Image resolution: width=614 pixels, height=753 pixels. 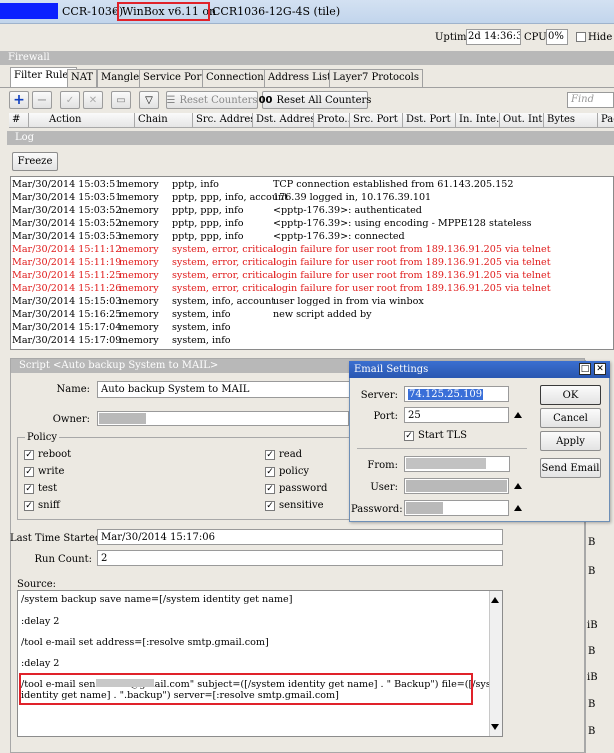 What do you see at coordinates (585, 369) in the screenshot?
I see `minimize-icon: □` at bounding box center [585, 369].